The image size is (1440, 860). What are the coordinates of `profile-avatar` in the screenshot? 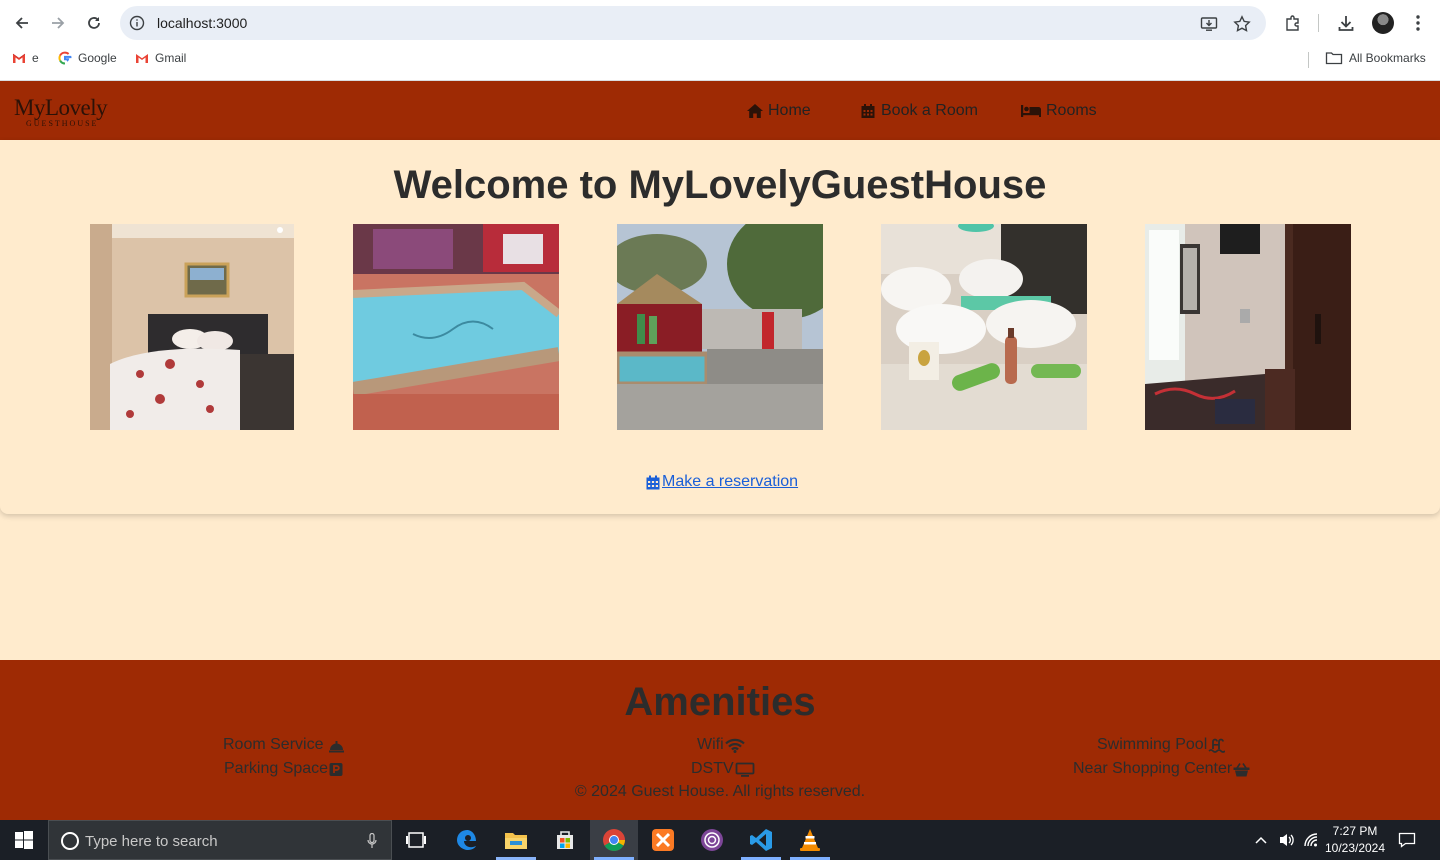 It's located at (1383, 23).